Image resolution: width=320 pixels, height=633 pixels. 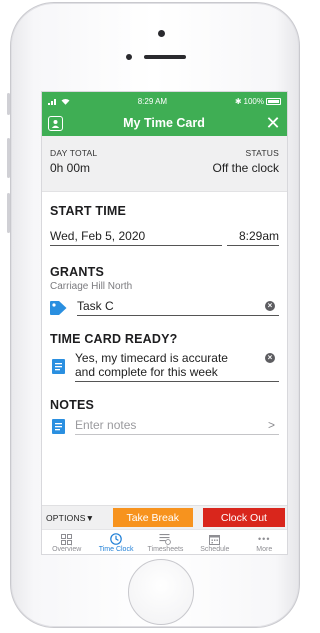 What do you see at coordinates (165, 57) in the screenshot?
I see `earpiece-speaker` at bounding box center [165, 57].